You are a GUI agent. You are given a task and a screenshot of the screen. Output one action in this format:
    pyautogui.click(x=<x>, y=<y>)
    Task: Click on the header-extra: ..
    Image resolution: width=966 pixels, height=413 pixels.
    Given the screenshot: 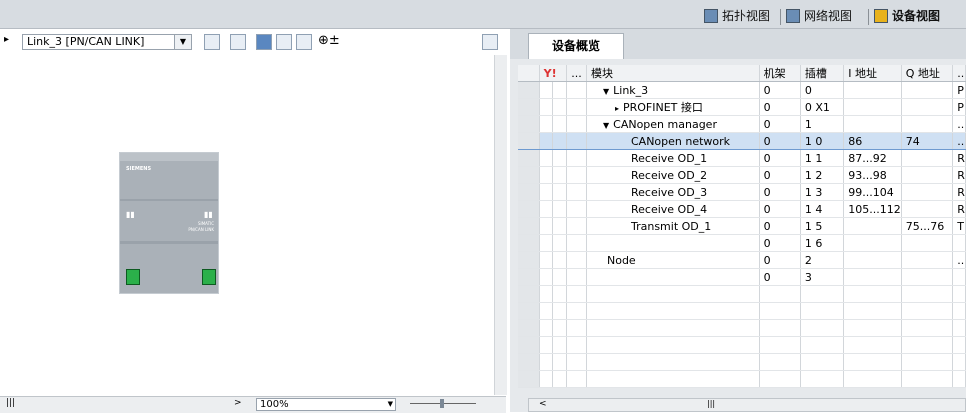 What is the action you would take?
    pyautogui.click(x=959, y=73)
    